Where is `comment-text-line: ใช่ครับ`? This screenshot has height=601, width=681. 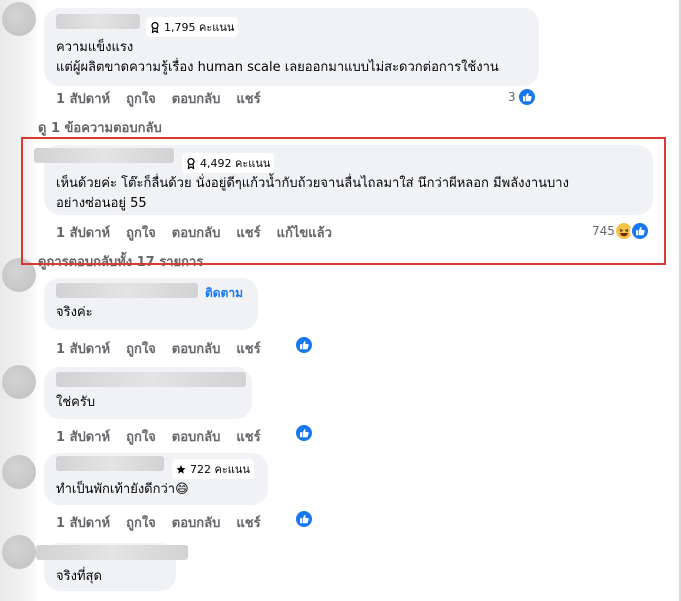
comment-text-line: ใช่ครับ is located at coordinates (76, 402).